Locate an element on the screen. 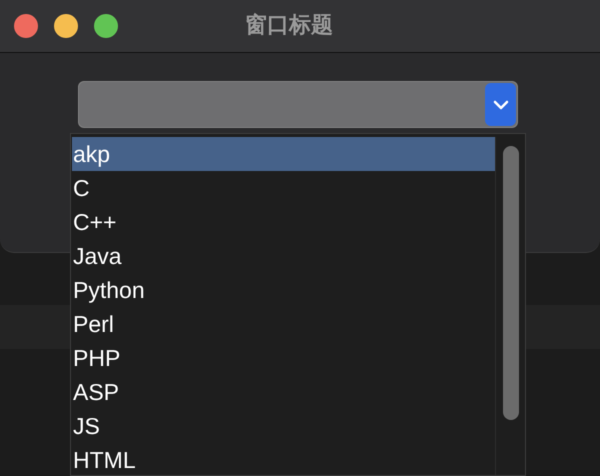  list-item: PHP is located at coordinates (283, 358).